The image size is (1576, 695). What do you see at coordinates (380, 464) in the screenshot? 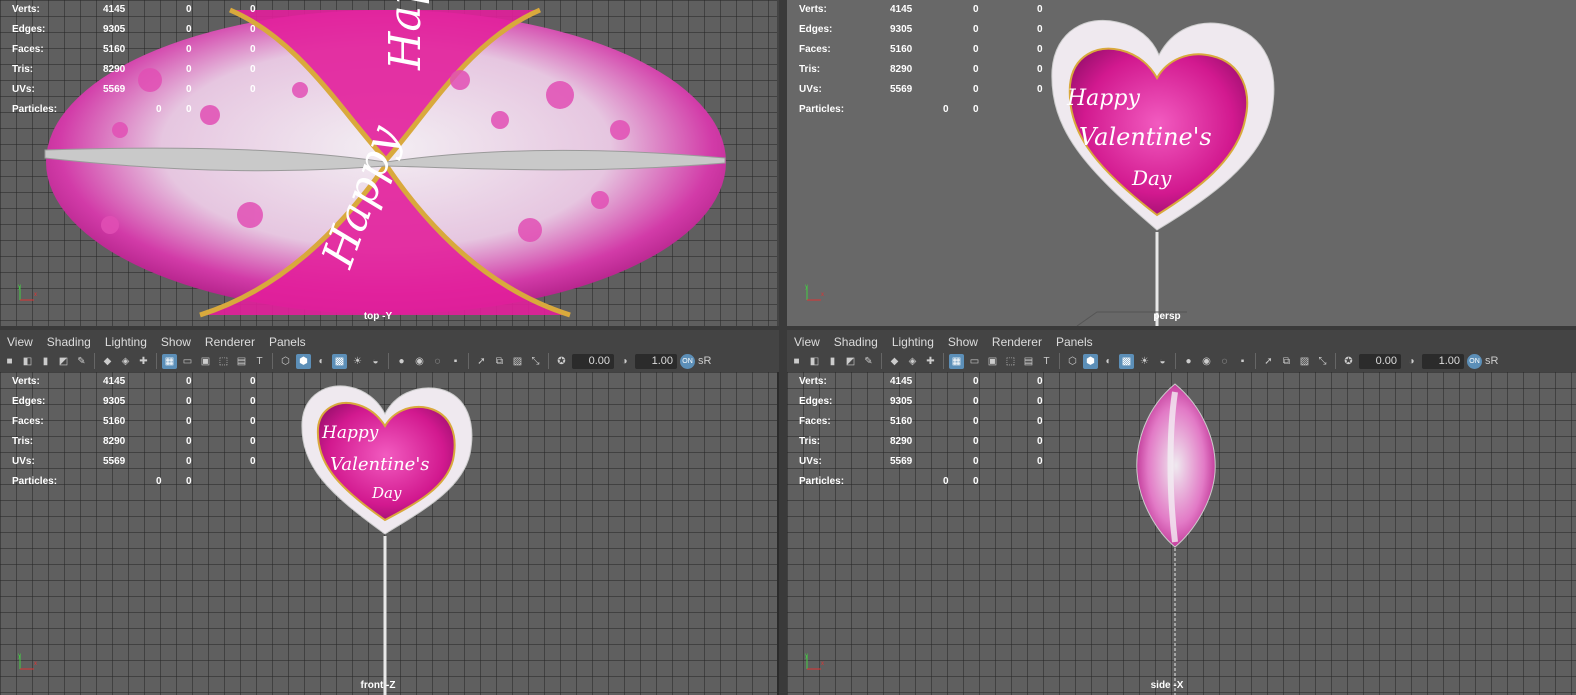
I see `balloon-front-line2: Valentine's` at bounding box center [380, 464].